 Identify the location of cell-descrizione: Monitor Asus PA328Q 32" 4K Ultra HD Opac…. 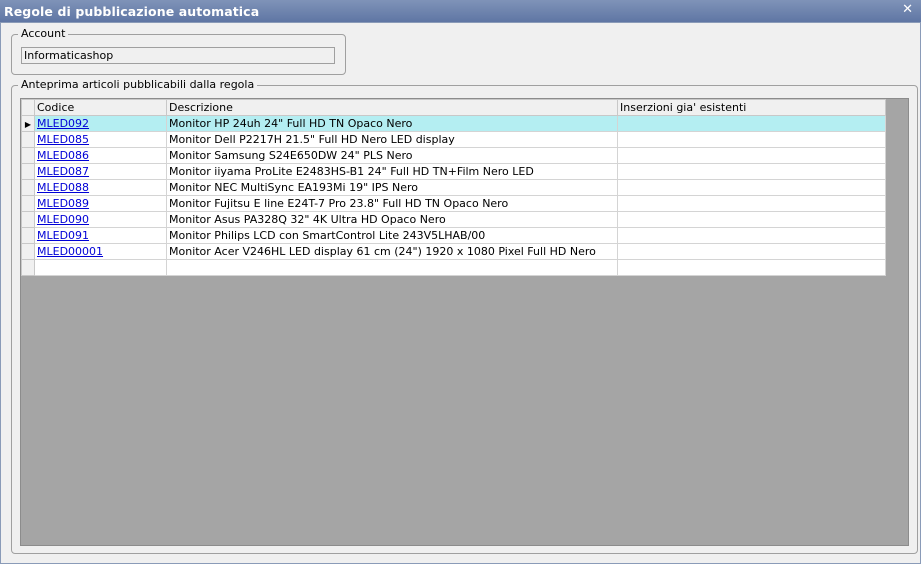
(392, 219).